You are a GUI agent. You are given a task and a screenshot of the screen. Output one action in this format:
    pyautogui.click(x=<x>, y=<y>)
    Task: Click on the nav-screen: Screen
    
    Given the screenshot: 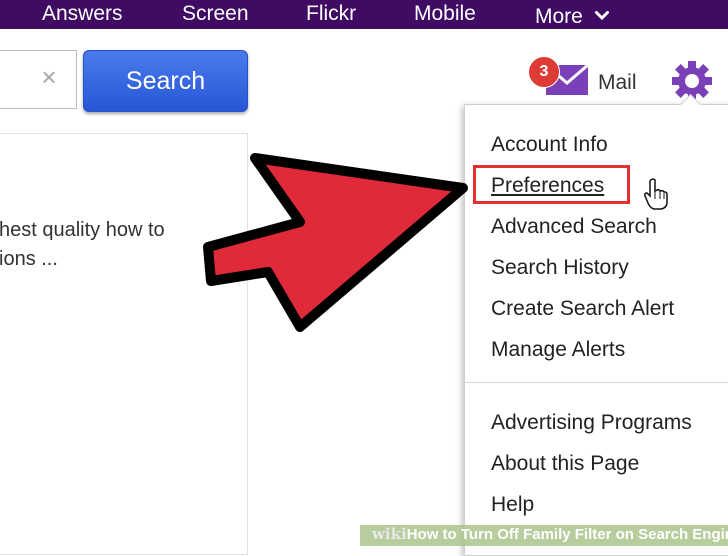 What is the action you would take?
    pyautogui.click(x=215, y=14)
    